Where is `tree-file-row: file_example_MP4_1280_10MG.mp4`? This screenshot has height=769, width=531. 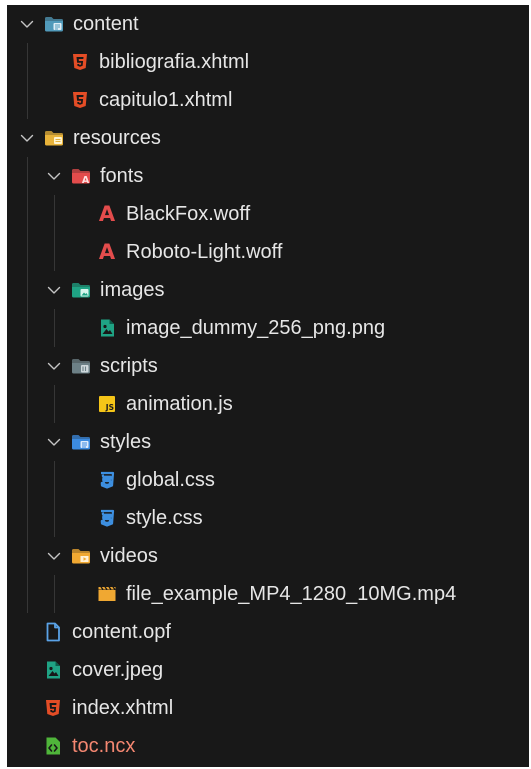 tree-file-row: file_example_MP4_1280_10MG.mp4 is located at coordinates (268, 594).